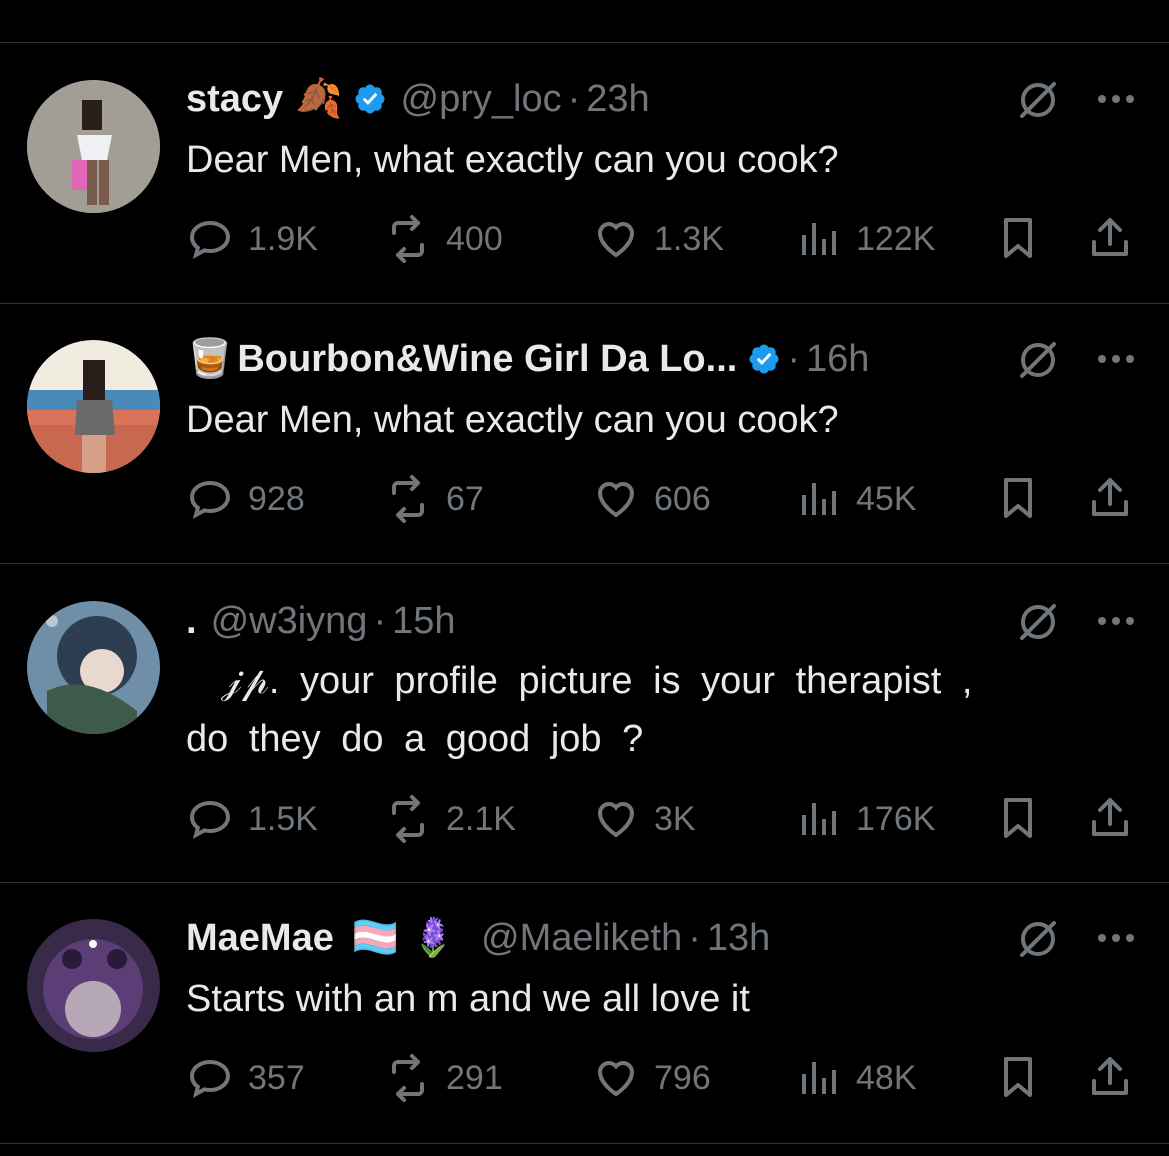  What do you see at coordinates (481, 818) in the screenshot?
I see `repost-count: 2.1K` at bounding box center [481, 818].